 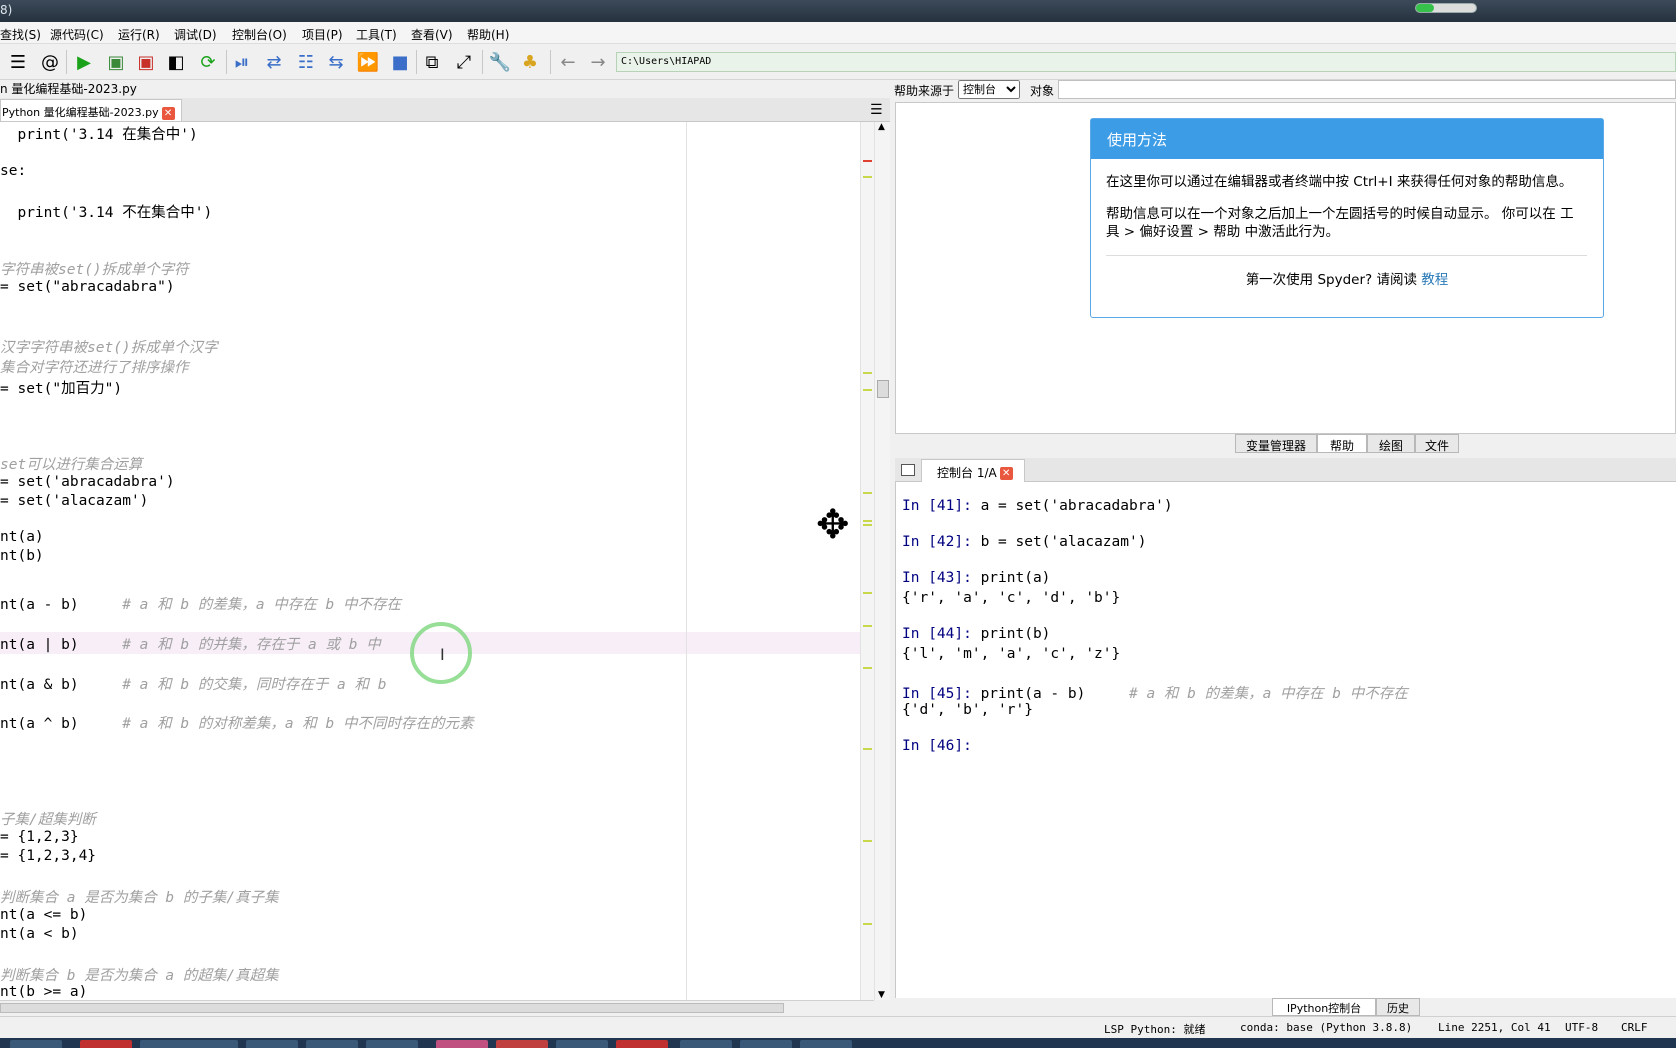 I want to click on tab-ipython-console: IPython控制台, so click(x=1324, y=1007).